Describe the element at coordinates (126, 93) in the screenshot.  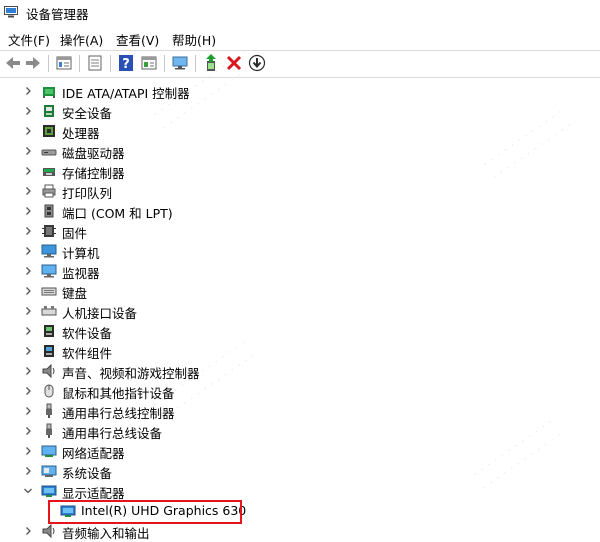
I see `tree-row-label: IDE ATA/ATAPI 控制器` at that location.